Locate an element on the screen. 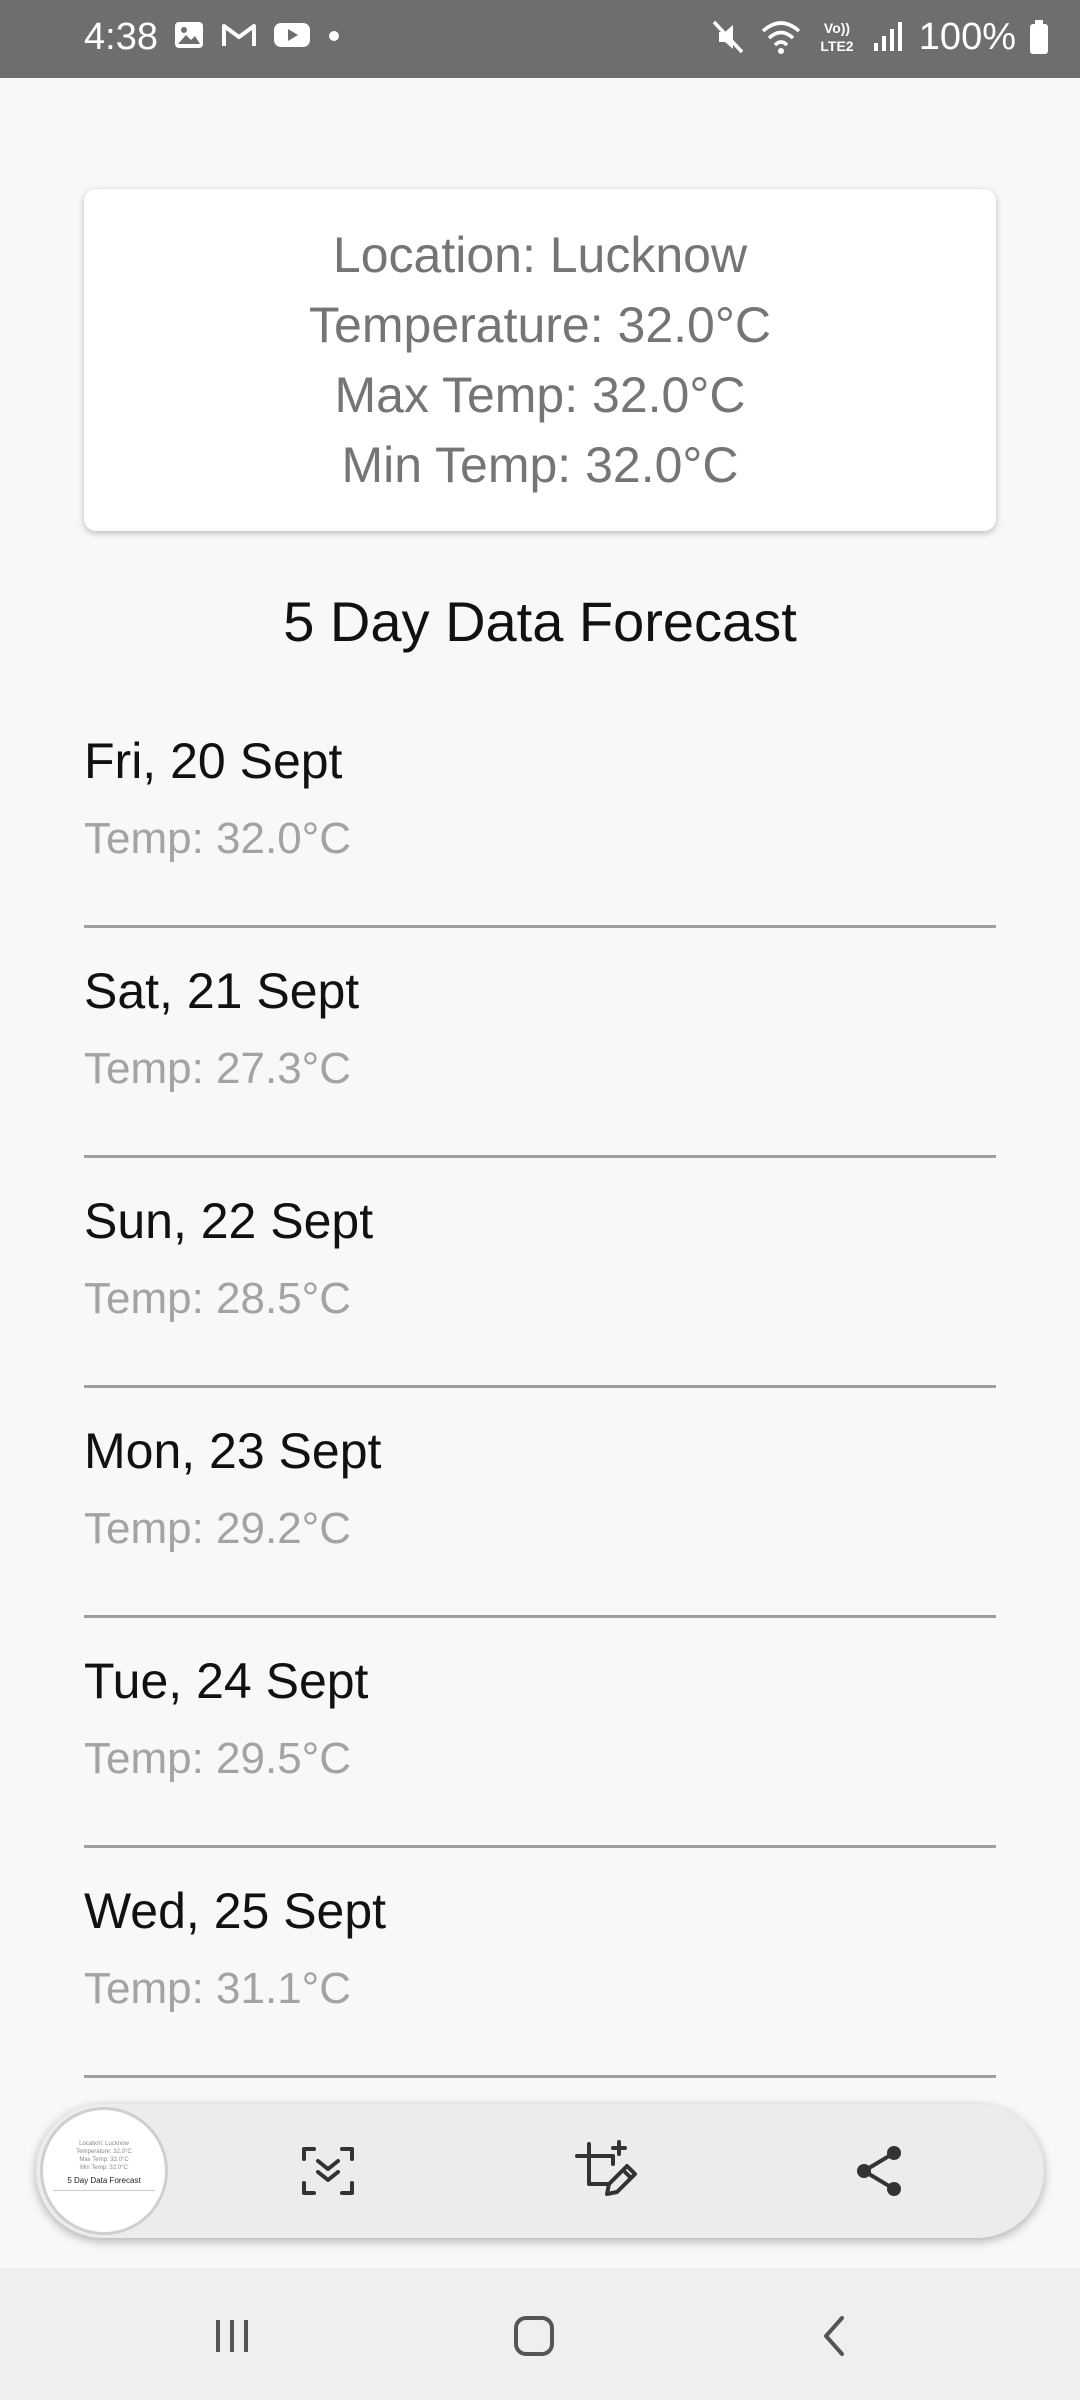 The height and width of the screenshot is (2400, 1080). min-temp-text: Min Temp: 32.0°C is located at coordinates (540, 465).